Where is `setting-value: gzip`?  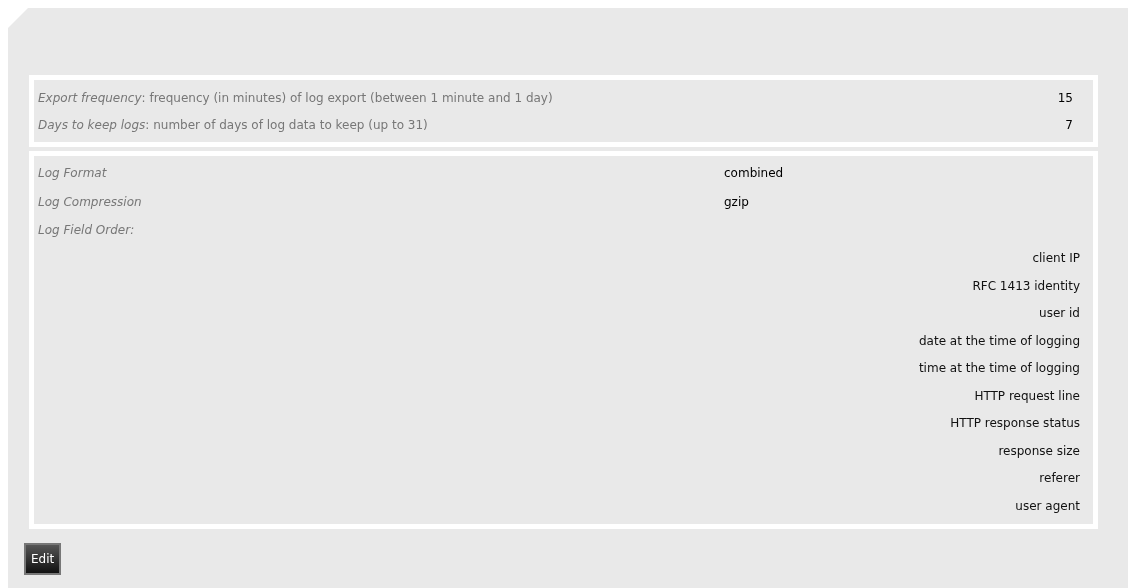 setting-value: gzip is located at coordinates (736, 201).